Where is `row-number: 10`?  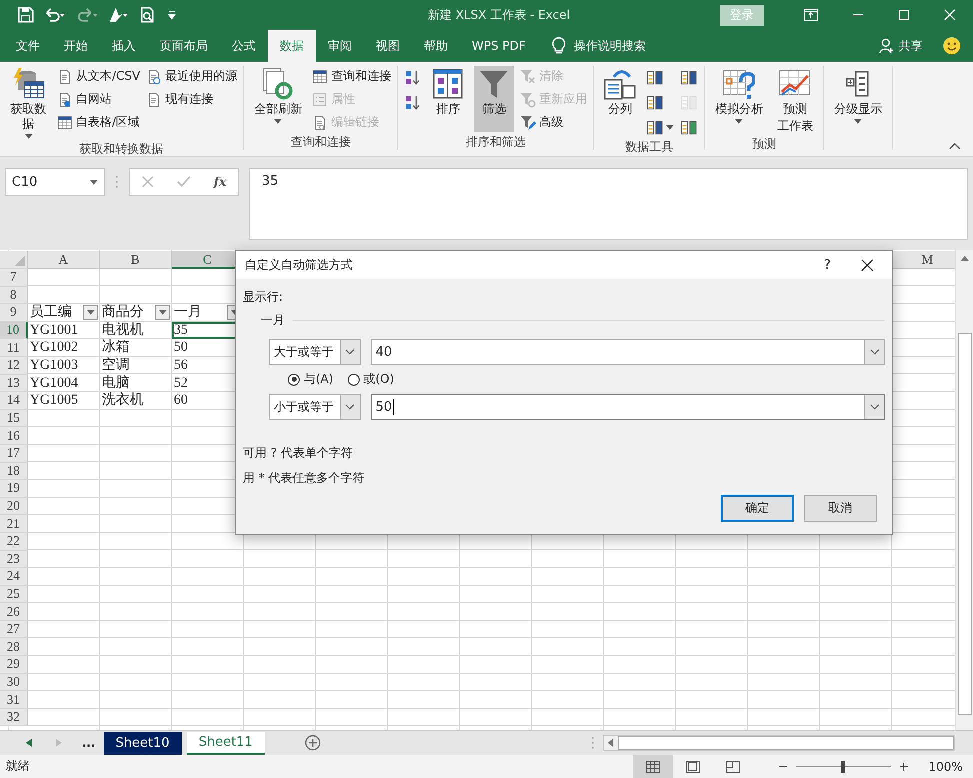 row-number: 10 is located at coordinates (14, 331).